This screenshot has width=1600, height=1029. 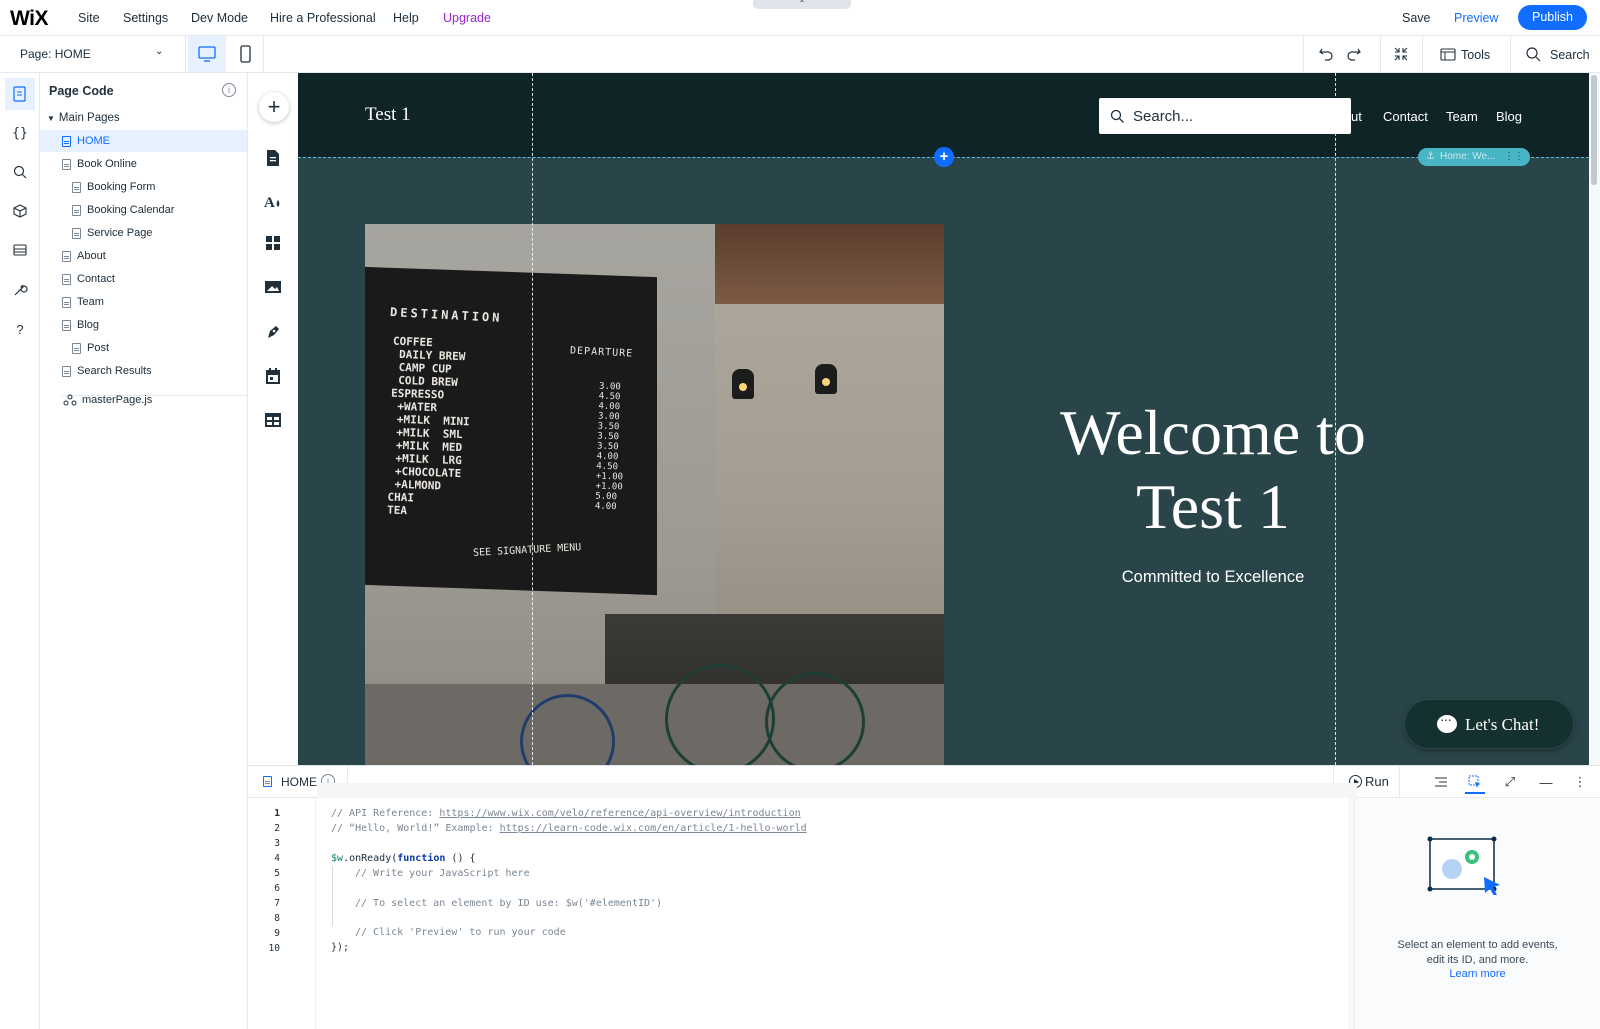 What do you see at coordinates (274, 107) in the screenshot?
I see `add-element-button: +` at bounding box center [274, 107].